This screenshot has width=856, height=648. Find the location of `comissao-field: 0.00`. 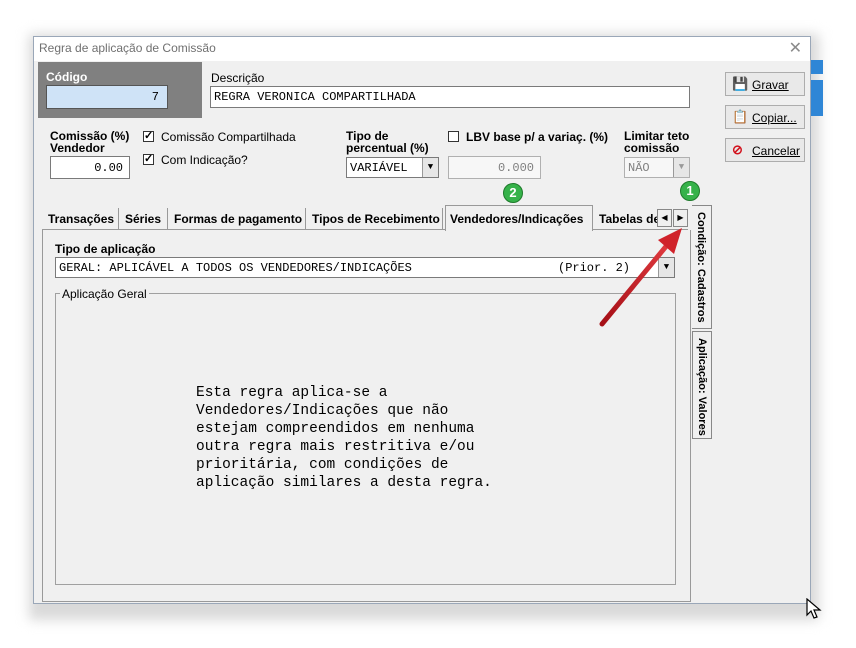

comissao-field: 0.00 is located at coordinates (90, 167).